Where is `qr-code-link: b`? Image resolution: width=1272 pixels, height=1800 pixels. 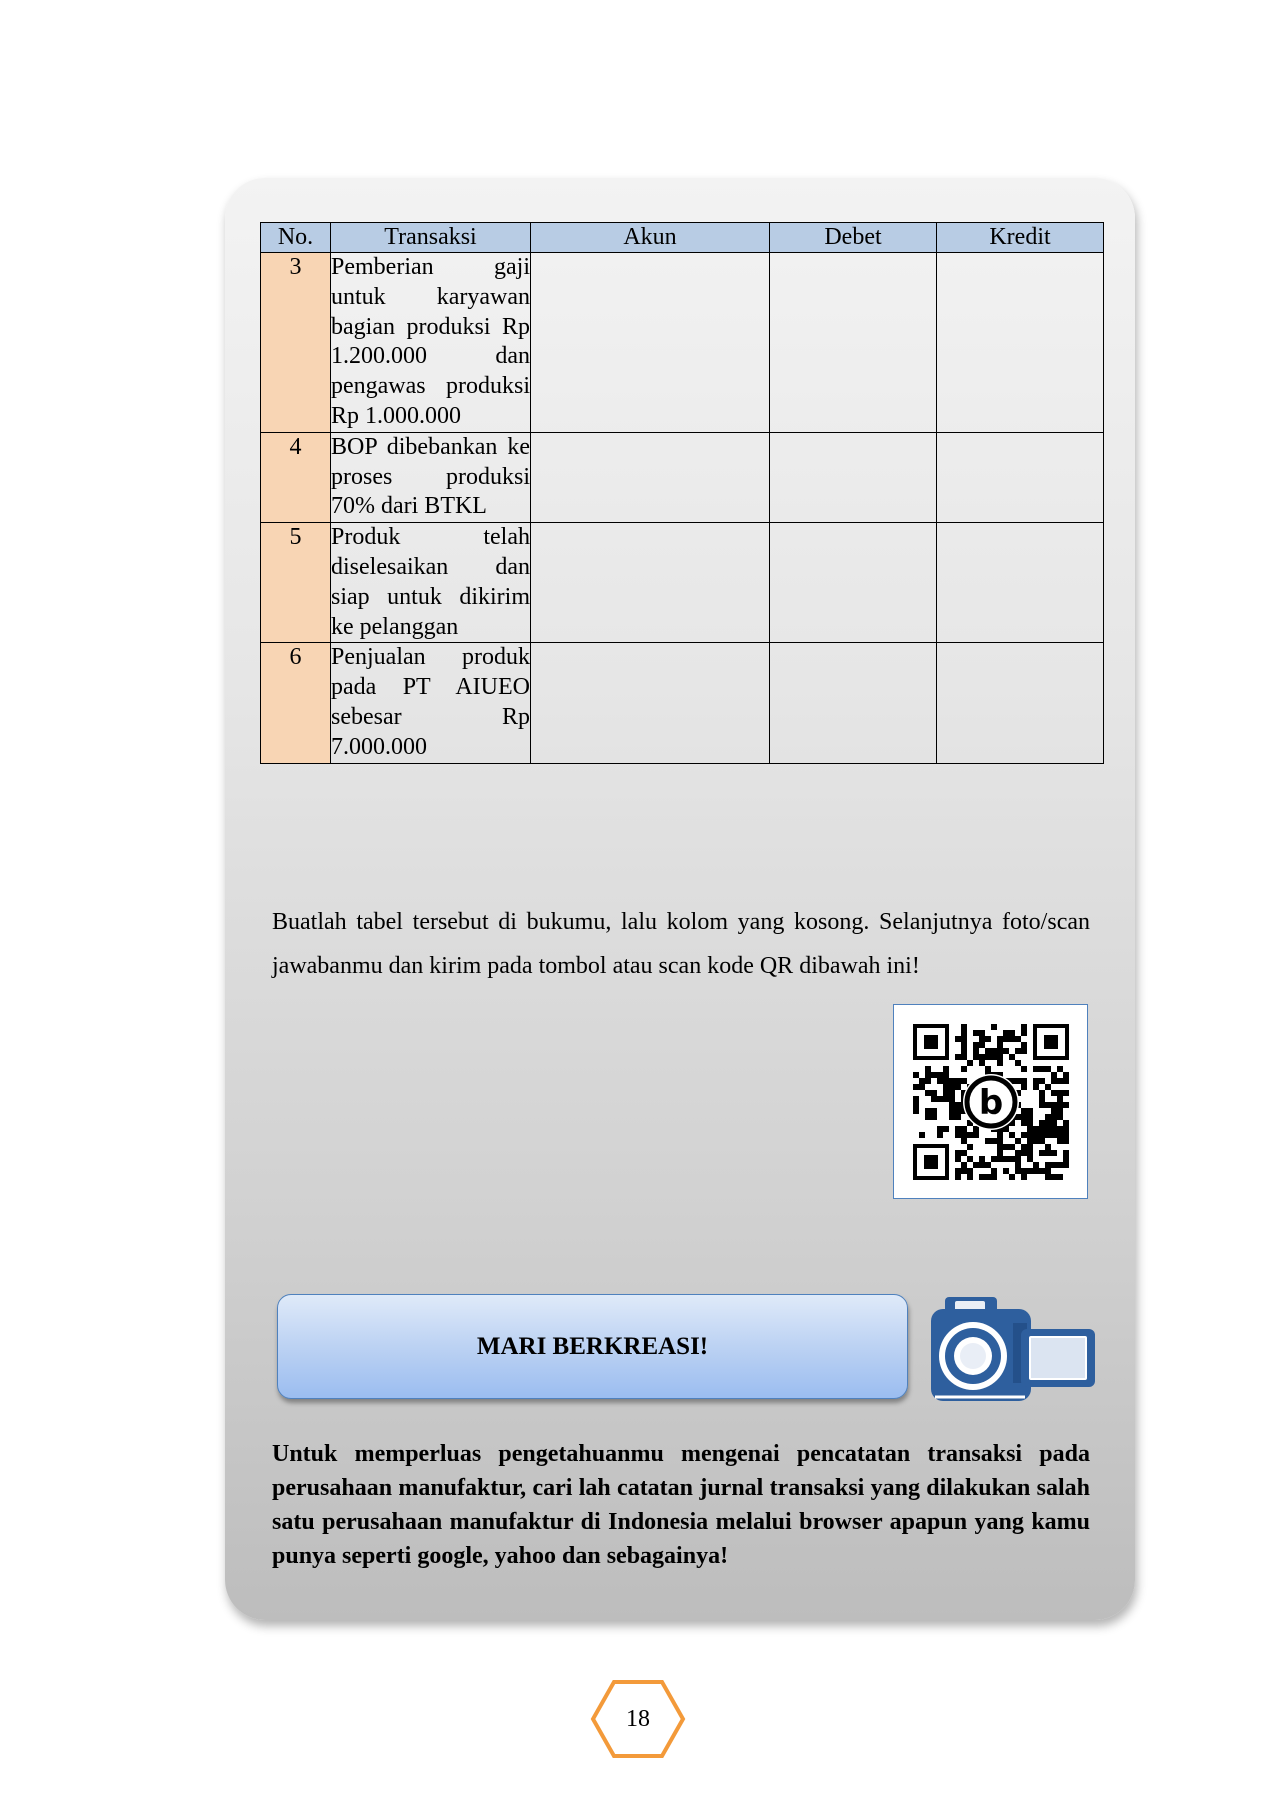
qr-code-link: b is located at coordinates (990, 1101).